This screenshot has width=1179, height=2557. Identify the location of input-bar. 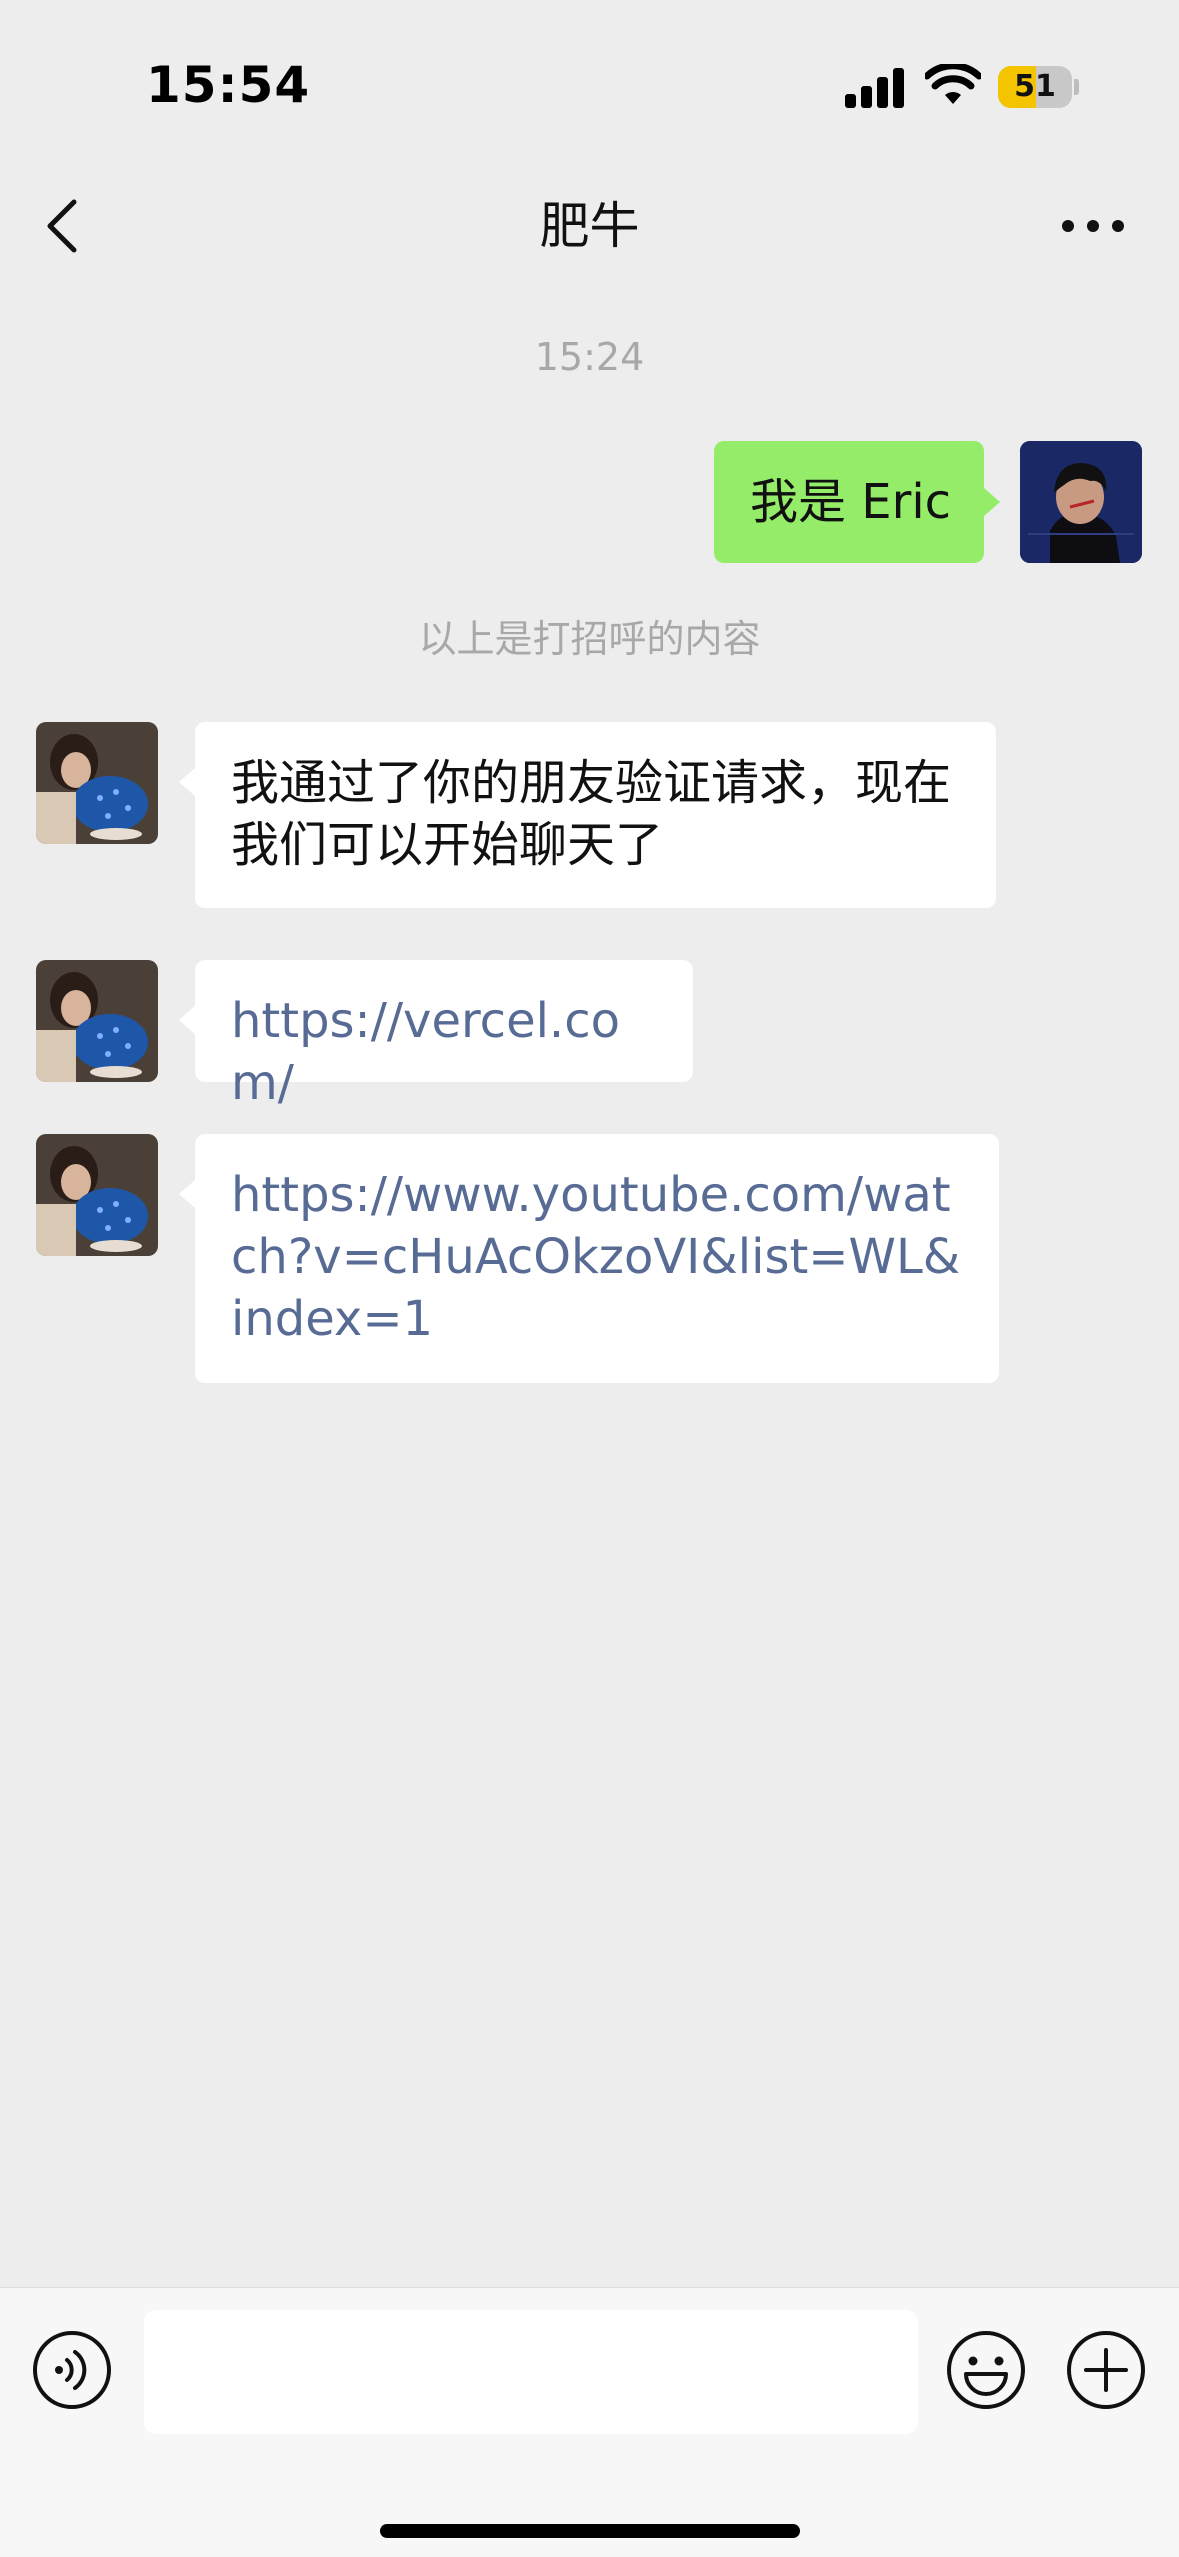
(589, 2422).